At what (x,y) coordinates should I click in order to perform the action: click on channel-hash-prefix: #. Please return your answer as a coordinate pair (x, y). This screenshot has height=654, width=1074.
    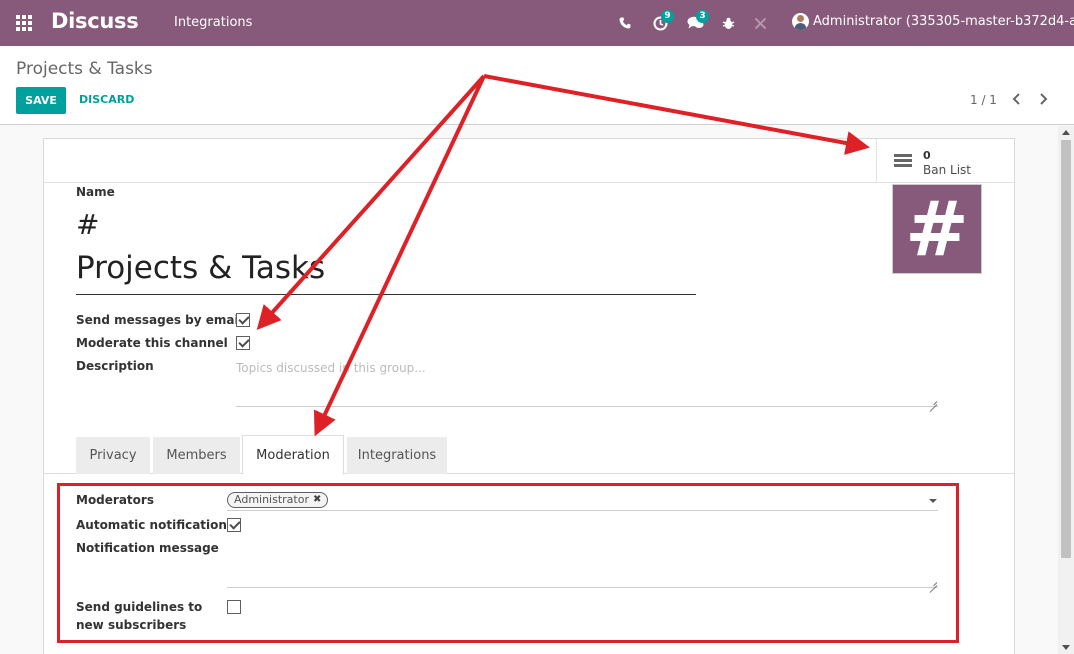
    Looking at the image, I should click on (88, 224).